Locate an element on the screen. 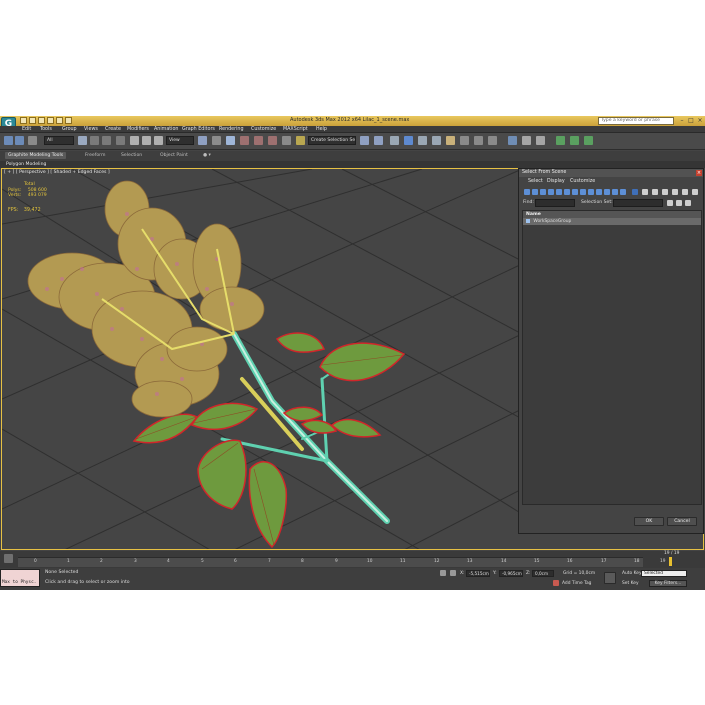 This screenshot has width=705, height=705. time-cursor is located at coordinates (670, 561).